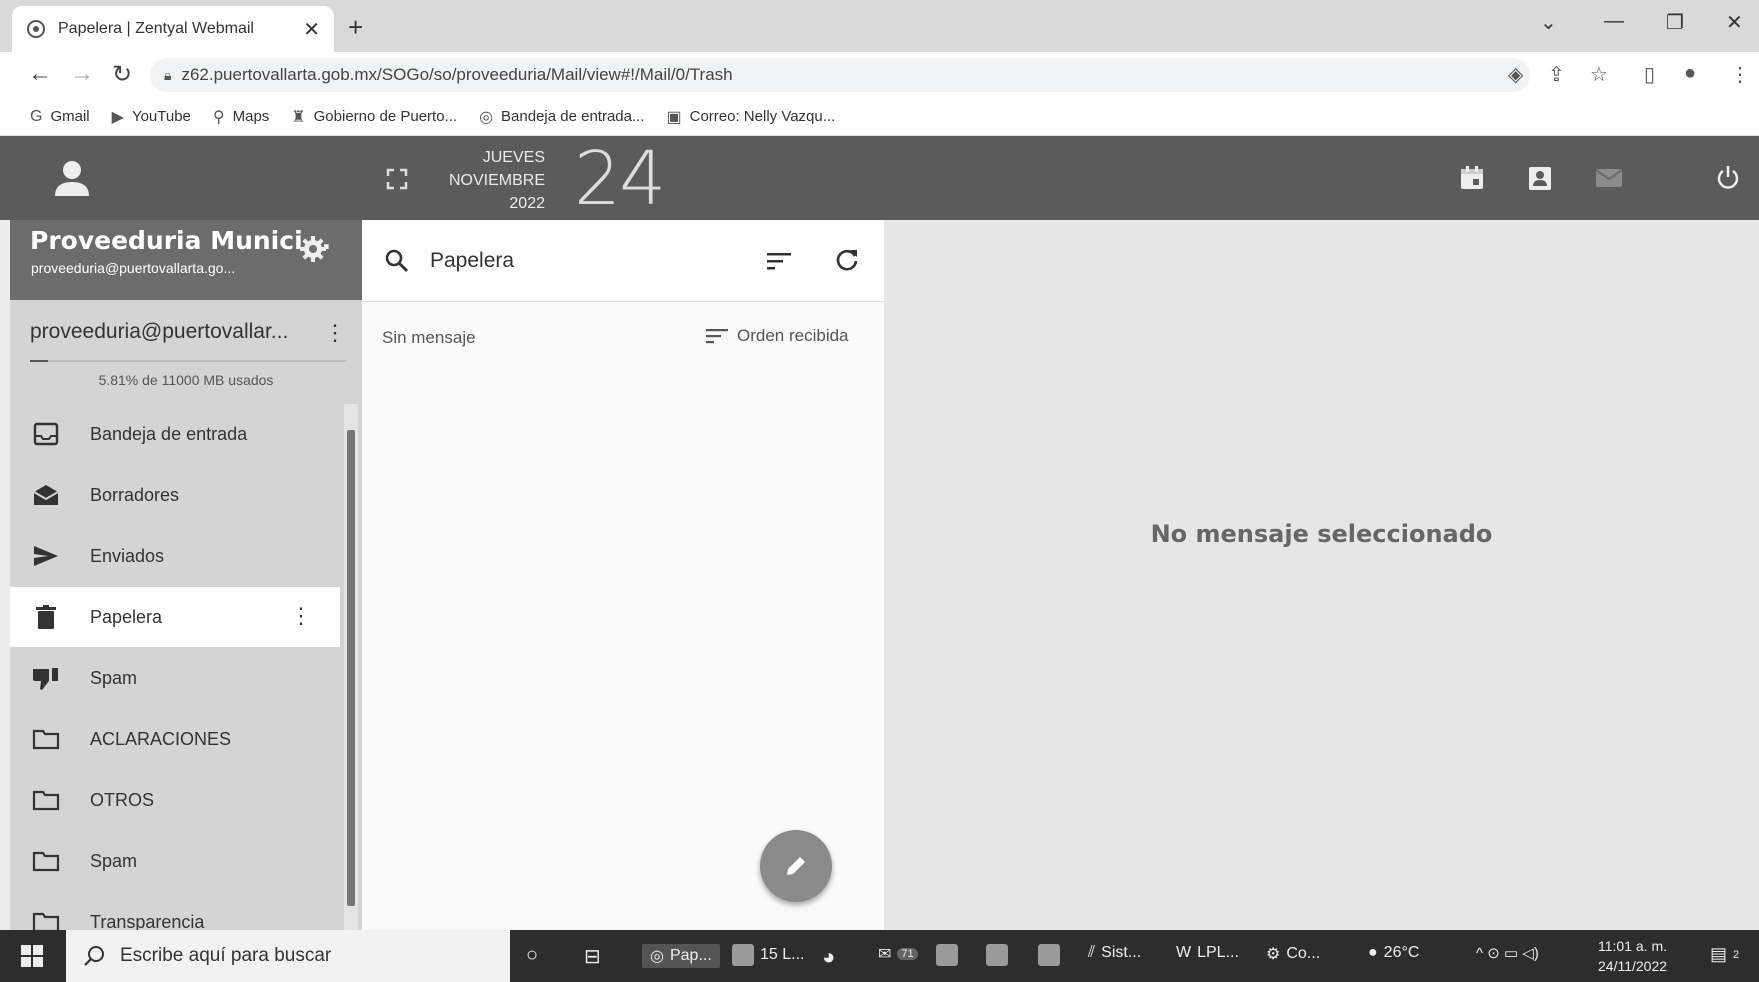 The width and height of the screenshot is (1759, 982). I want to click on taskbar-app-photos, so click(997, 955).